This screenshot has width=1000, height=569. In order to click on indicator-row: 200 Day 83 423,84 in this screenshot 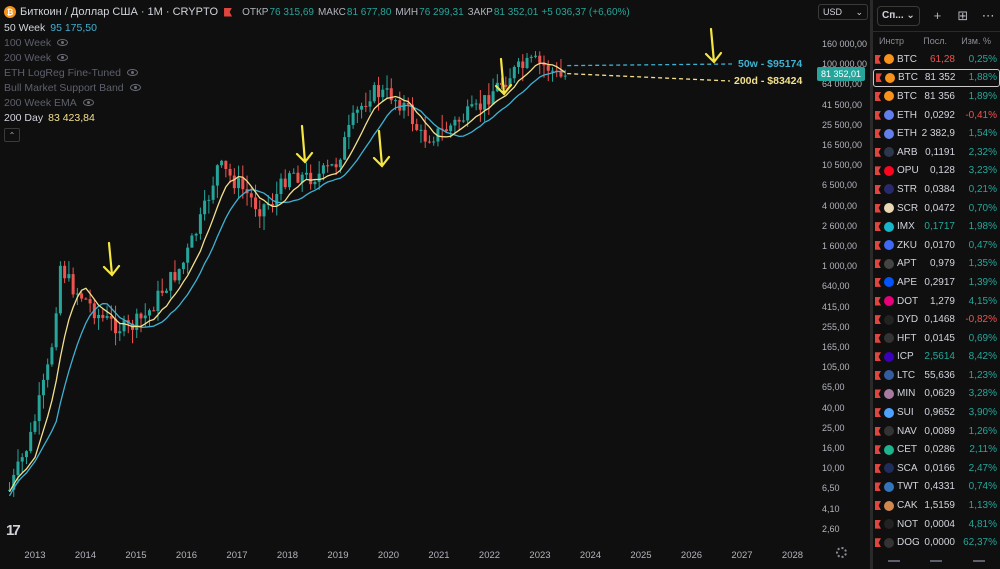, I will do `click(317, 117)`.